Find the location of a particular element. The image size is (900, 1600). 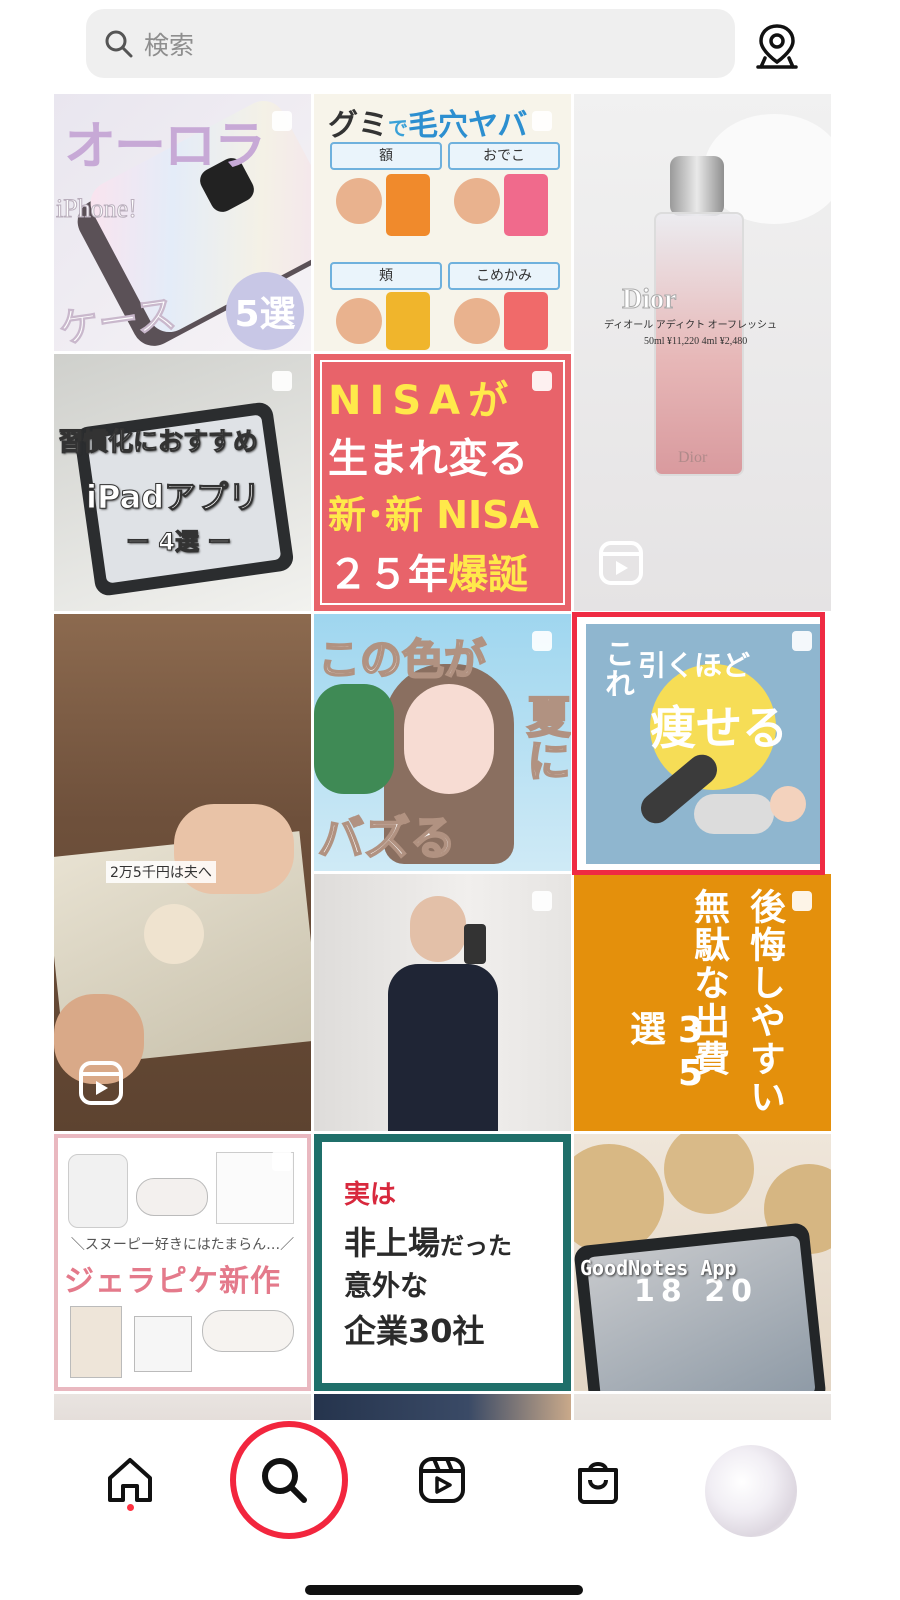

post-unlisted-companies: 実は 非上場だった 意外な 企業30社 is located at coordinates (442, 1262).